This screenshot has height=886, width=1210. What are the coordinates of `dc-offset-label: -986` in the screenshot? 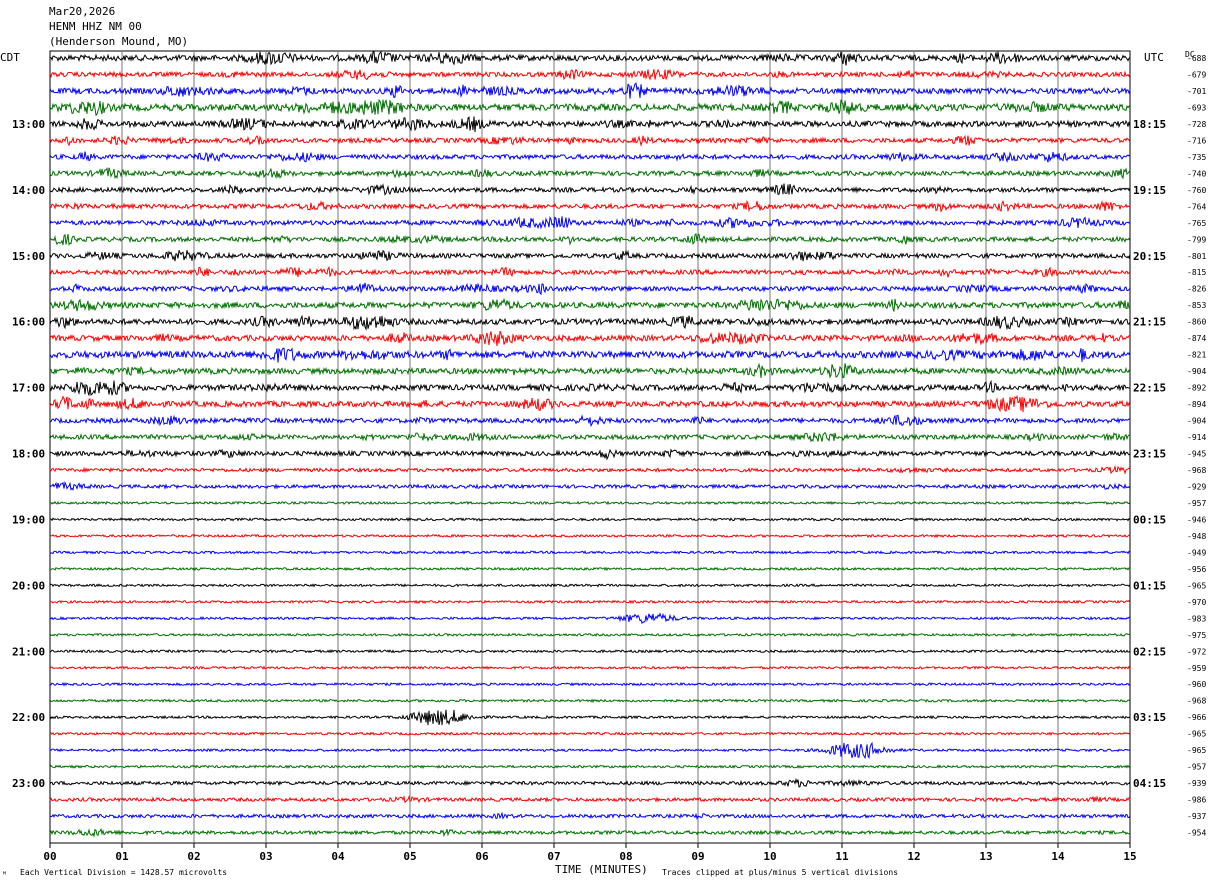 It's located at (1196, 800).